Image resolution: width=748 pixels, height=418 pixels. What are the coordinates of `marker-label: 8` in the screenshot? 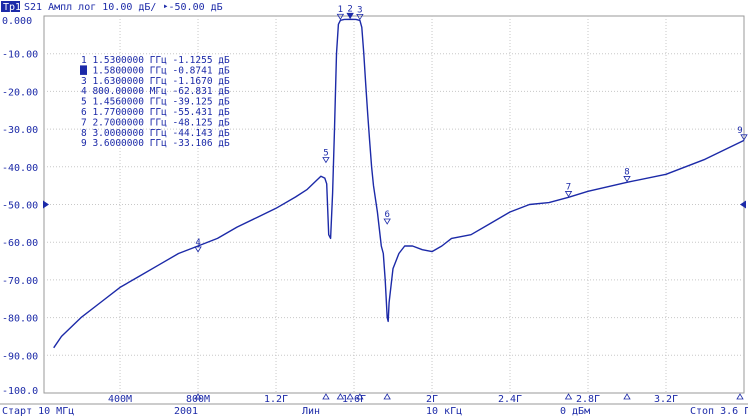 It's located at (626, 172).